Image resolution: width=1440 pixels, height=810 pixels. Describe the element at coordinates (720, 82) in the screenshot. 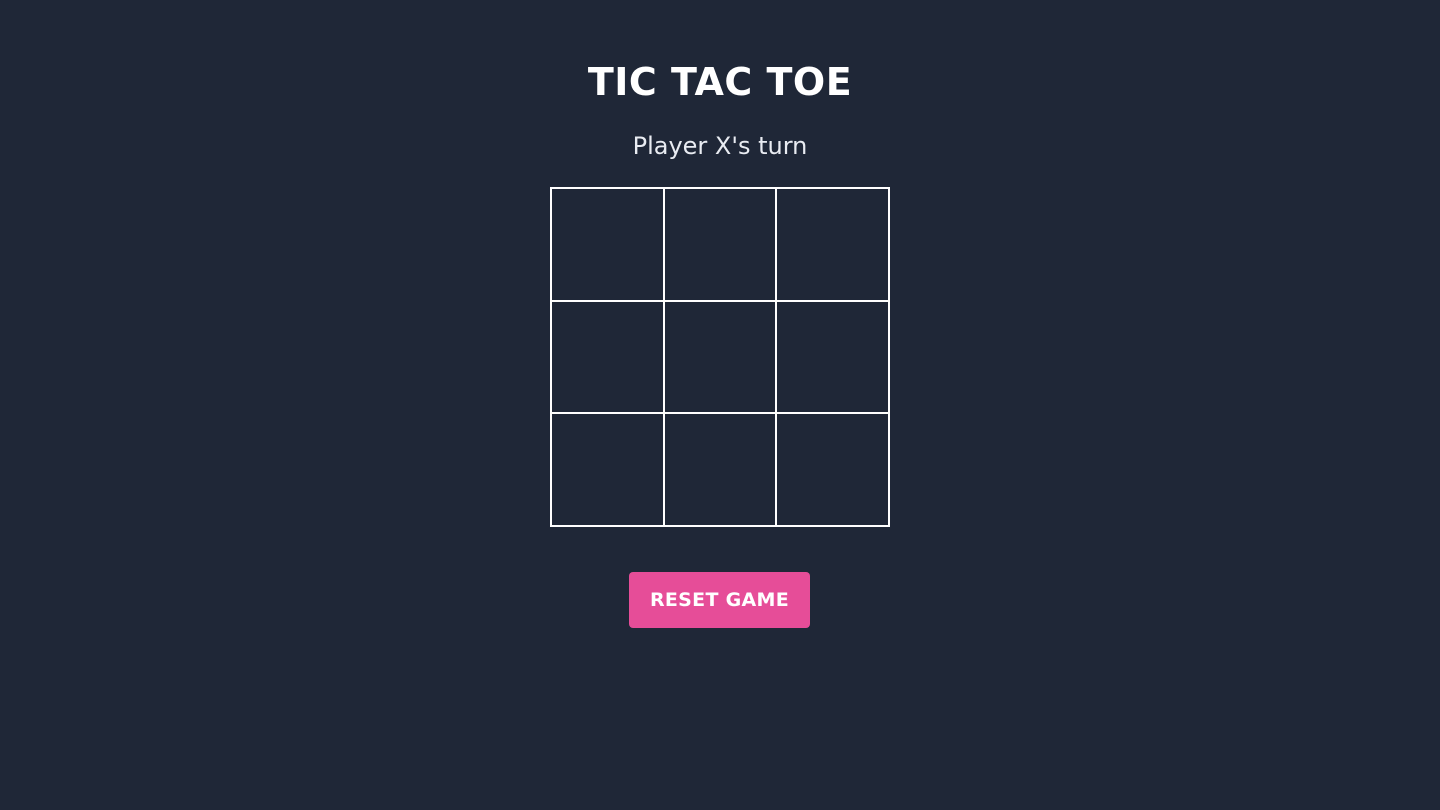

I see `game-title: TIC TAC TOE` at that location.